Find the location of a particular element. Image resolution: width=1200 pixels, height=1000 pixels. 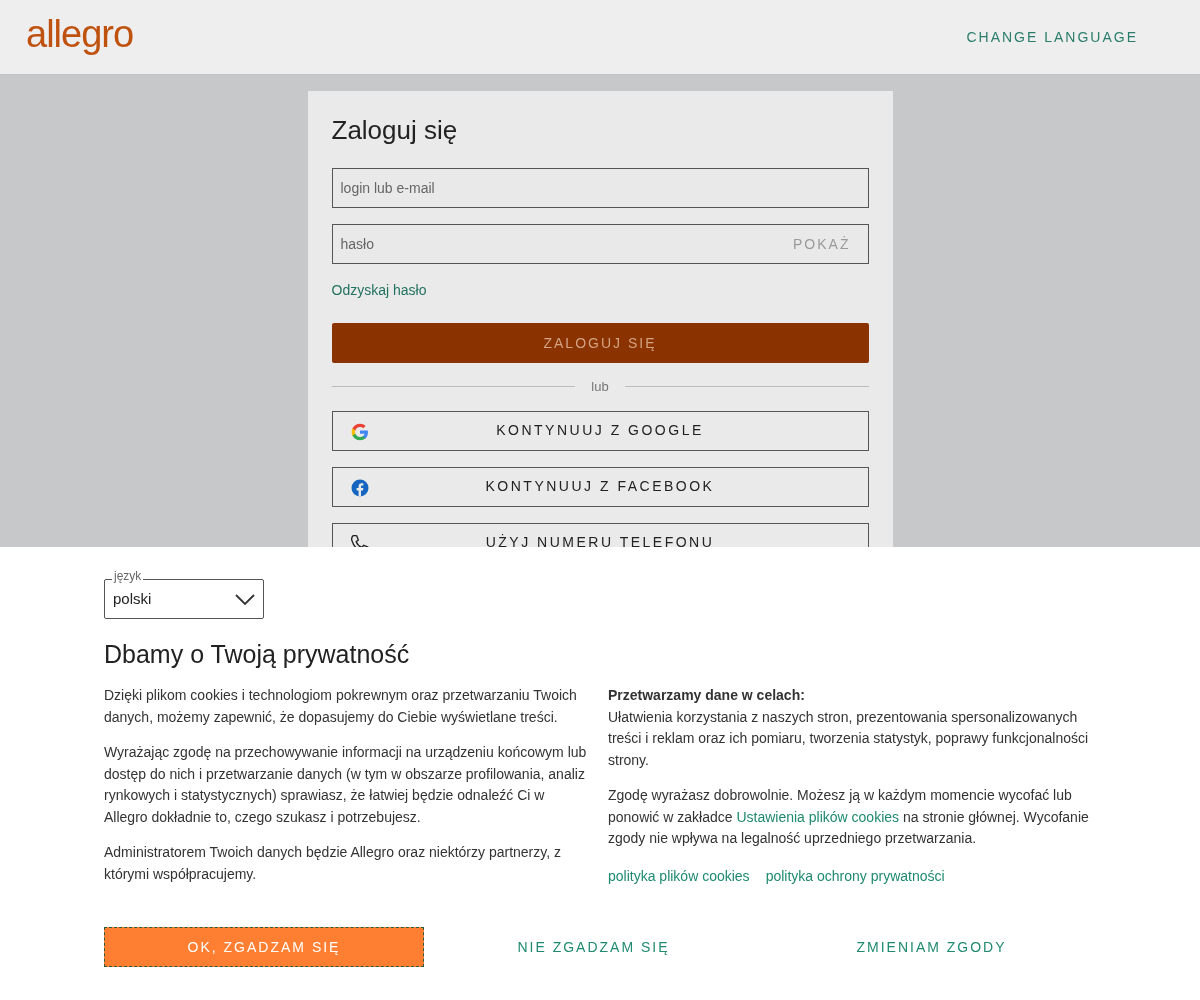

paragraph: Administratorem Twoich danych będzie Allegro oraz niektórzy partnerzy, z którymi współpracujemy. is located at coordinates (333, 863).